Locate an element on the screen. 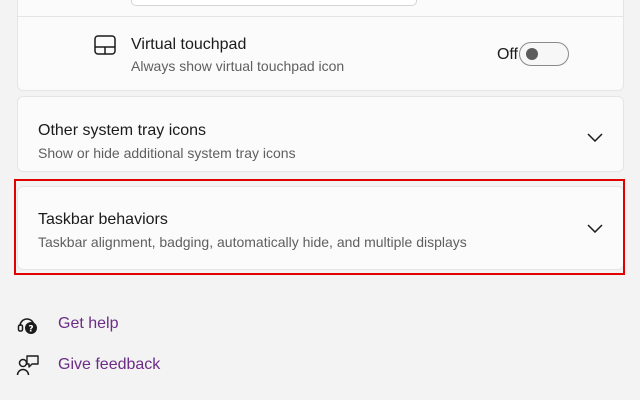 This screenshot has height=400, width=640. feedback-icon is located at coordinates (27, 365).